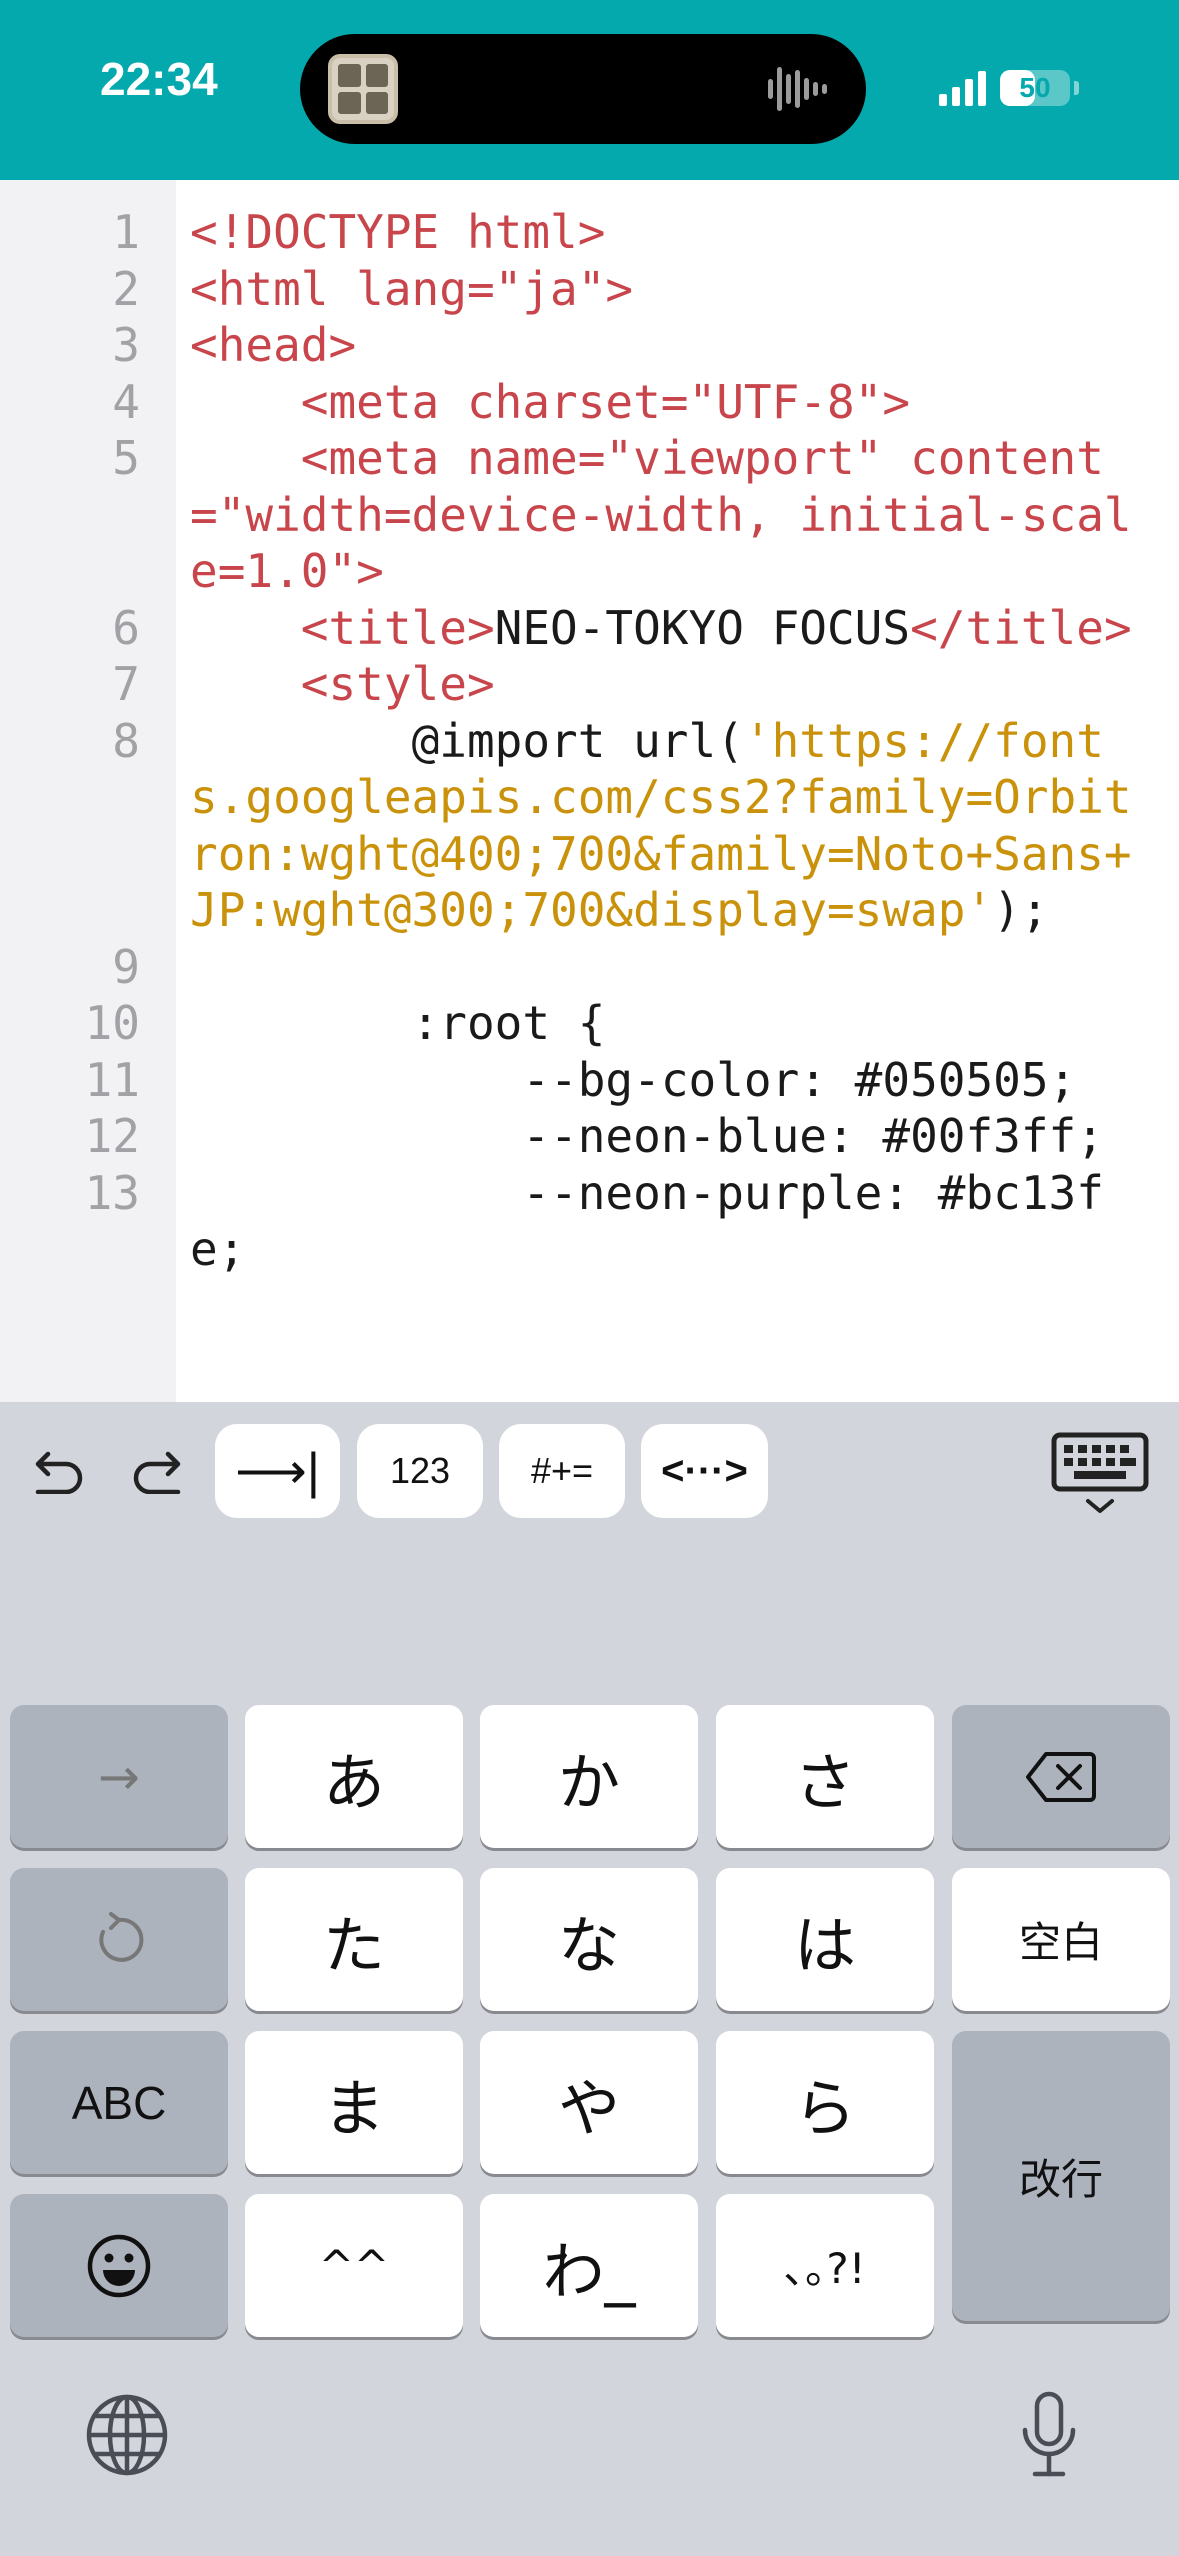 The image size is (1179, 2556). Describe the element at coordinates (1100, 1475) in the screenshot. I see `keyboard-dismiss-icon` at that location.